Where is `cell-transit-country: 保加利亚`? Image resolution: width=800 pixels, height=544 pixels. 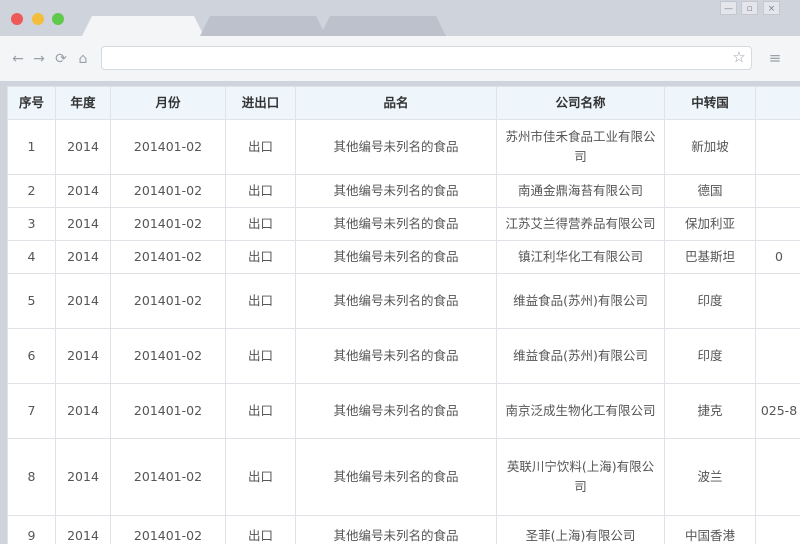 cell-transit-country: 保加利亚 is located at coordinates (710, 224).